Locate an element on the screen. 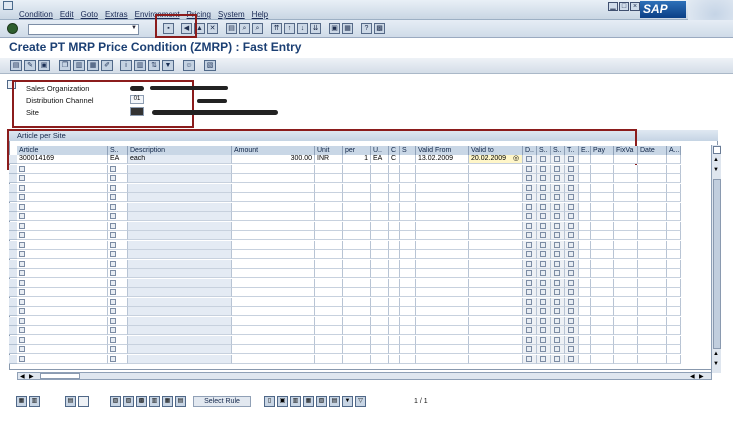 Image resolution: width=733 pixels, height=423 pixels. copy-row-icon: ▩ is located at coordinates (141, 401).